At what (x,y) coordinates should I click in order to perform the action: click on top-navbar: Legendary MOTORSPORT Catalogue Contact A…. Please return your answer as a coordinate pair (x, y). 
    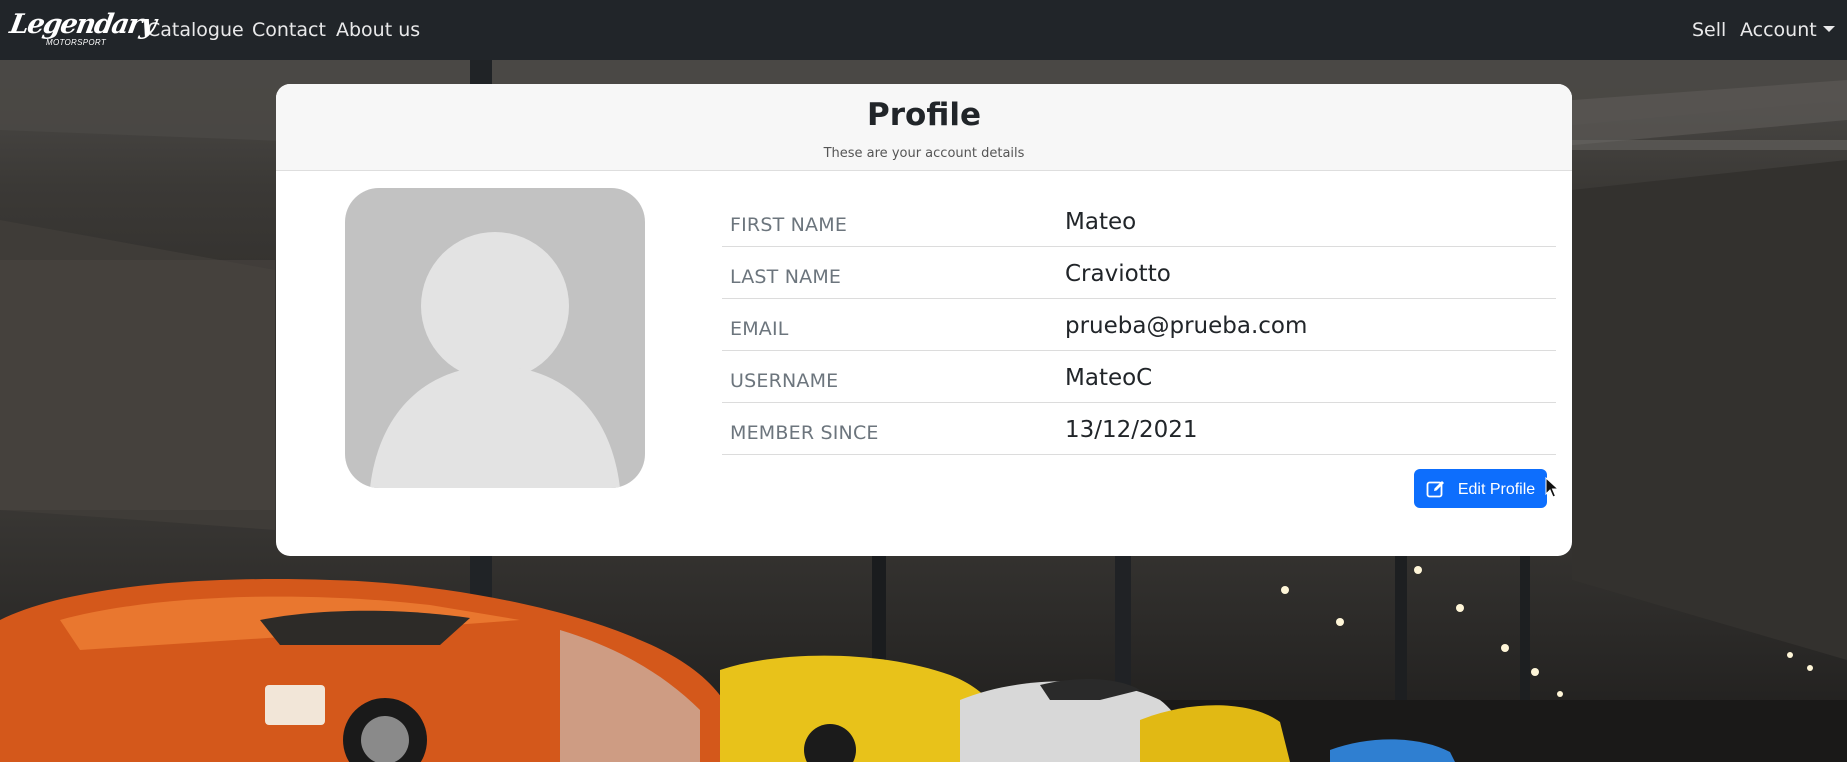
    Looking at the image, I should click on (923, 30).